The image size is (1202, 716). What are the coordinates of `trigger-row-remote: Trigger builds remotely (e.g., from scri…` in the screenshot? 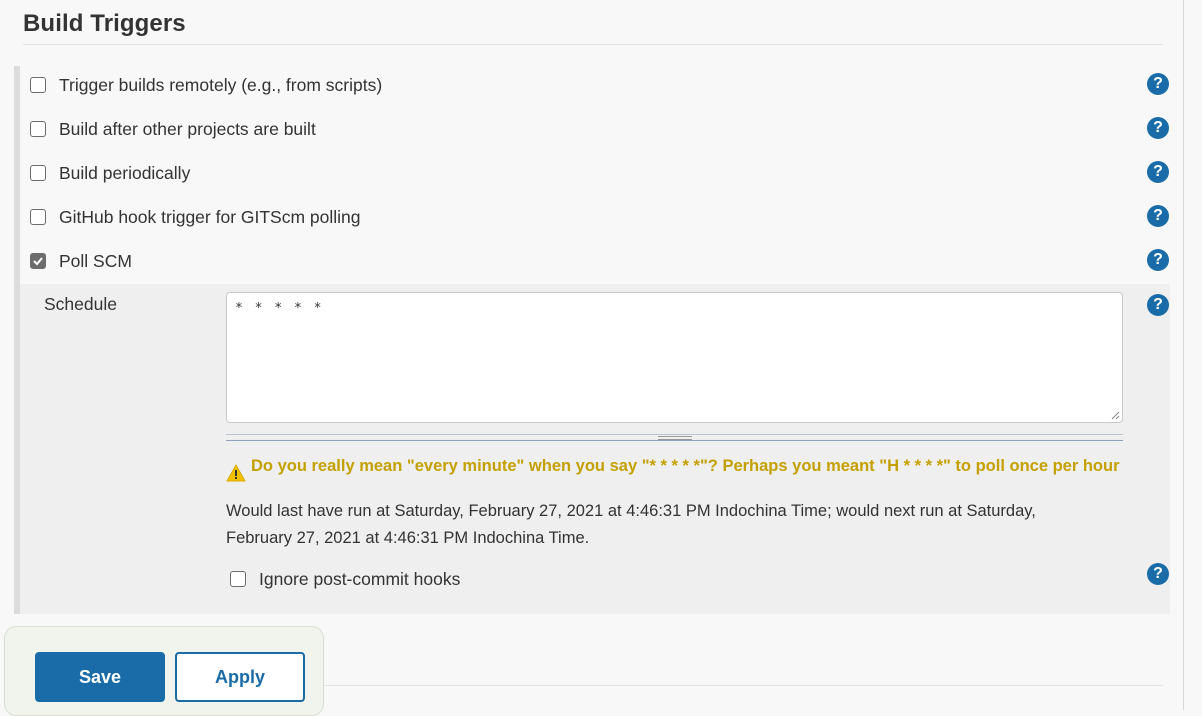 It's located at (206, 85).